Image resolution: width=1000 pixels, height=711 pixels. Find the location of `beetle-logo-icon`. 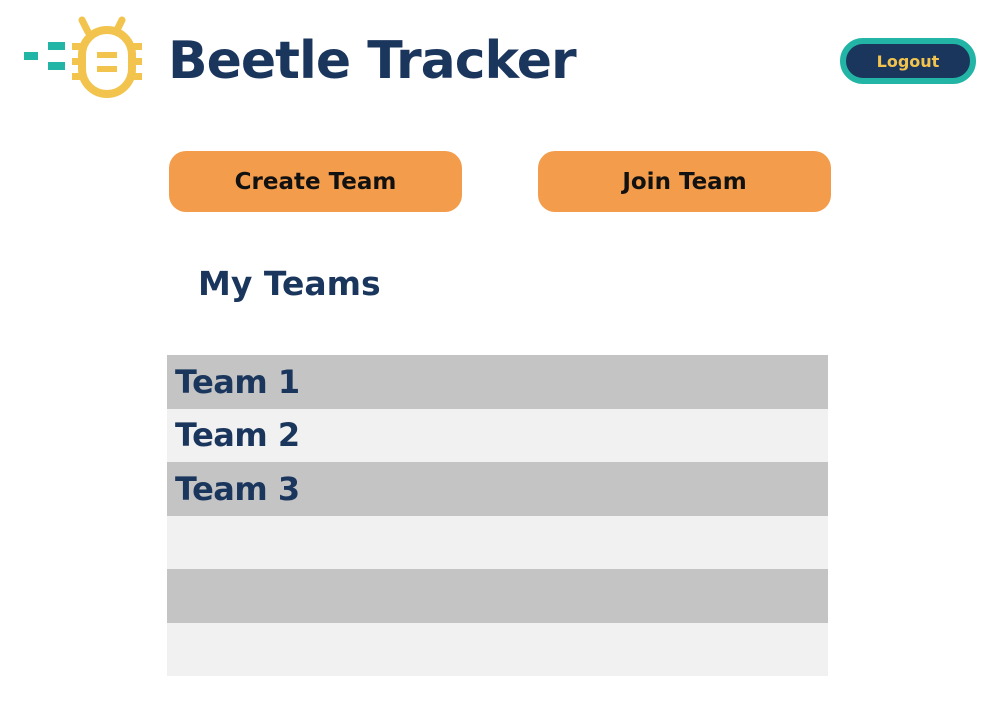

beetle-logo-icon is located at coordinates (85, 57).